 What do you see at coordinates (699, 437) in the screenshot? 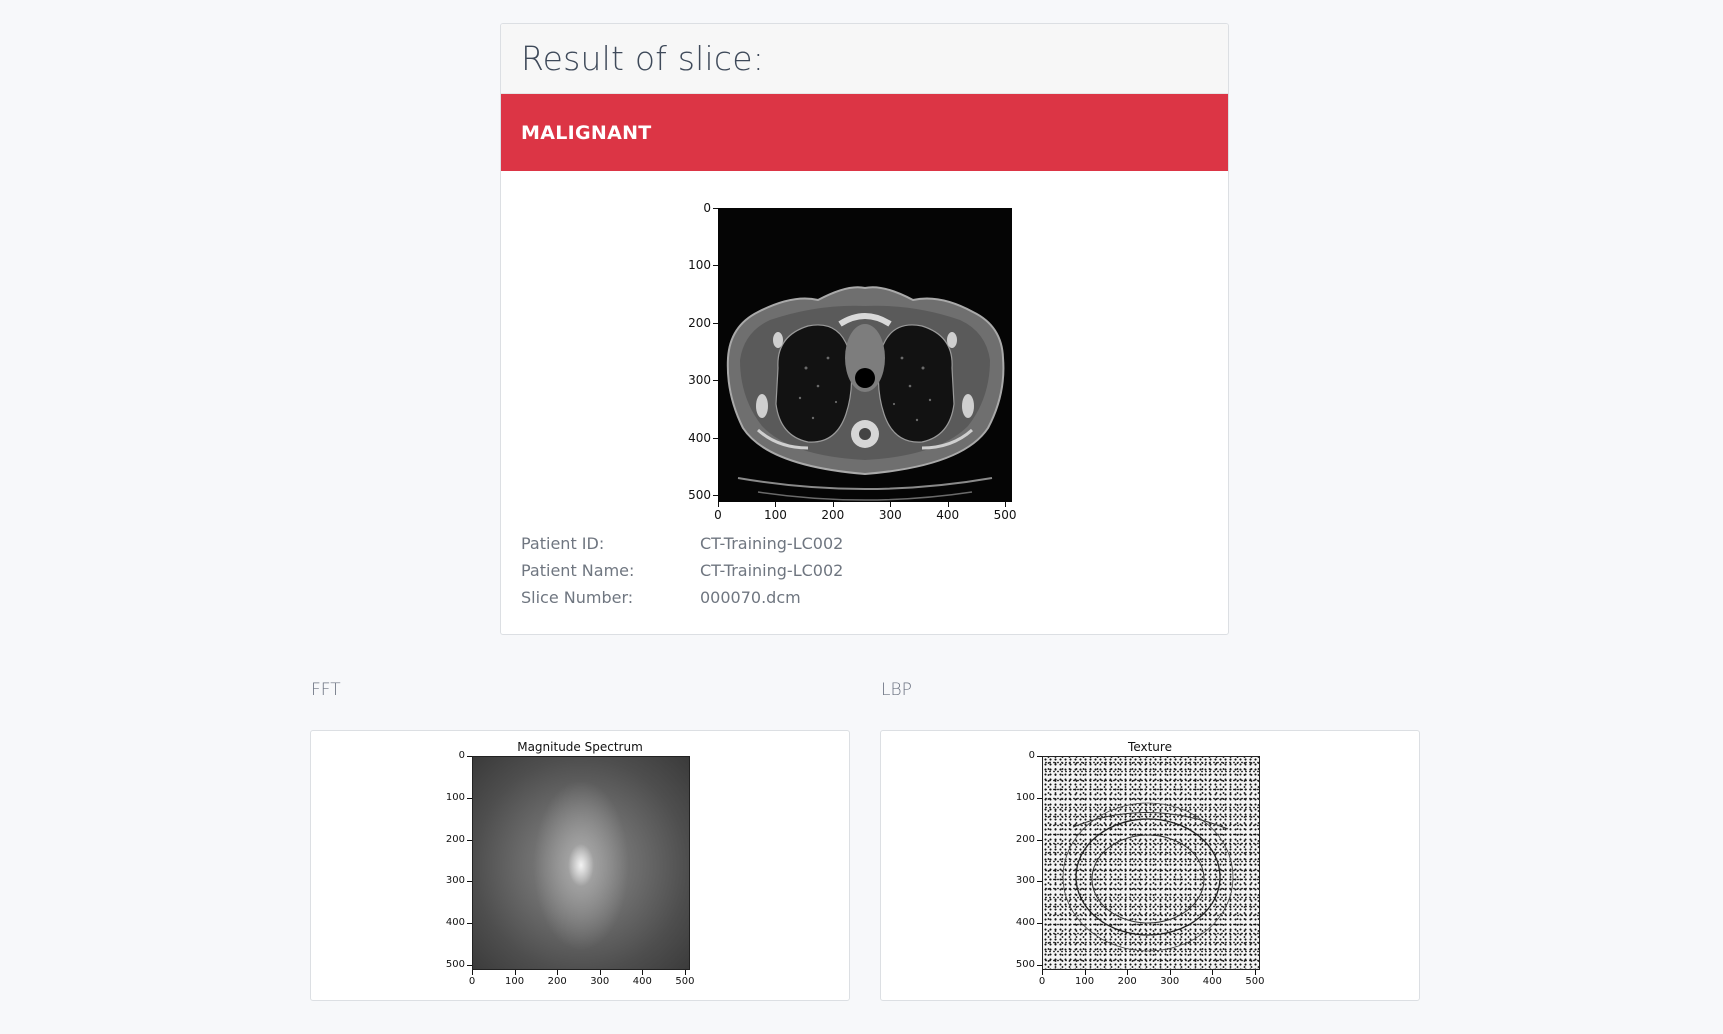
I see `slice-y-tick-label: 400` at bounding box center [699, 437].